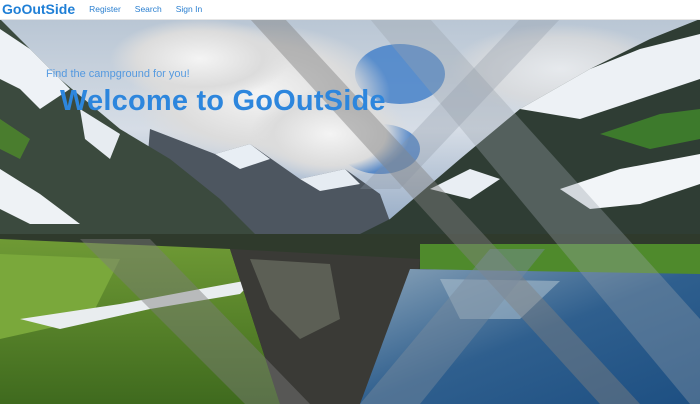  Describe the element at coordinates (223, 101) in the screenshot. I see `hero-headline: Welcome to GoOutSide` at that location.